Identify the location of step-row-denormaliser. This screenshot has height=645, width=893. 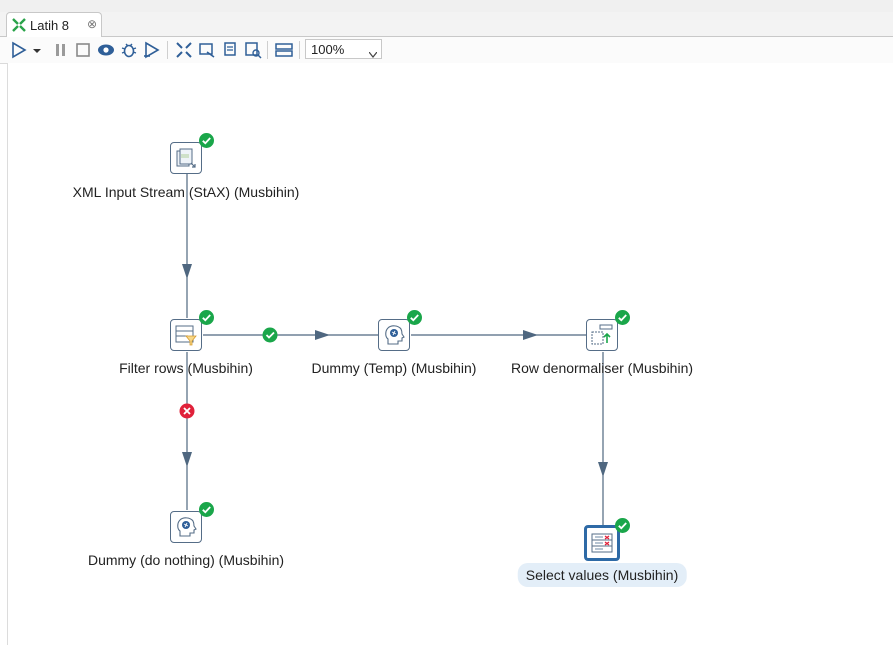
(602, 335).